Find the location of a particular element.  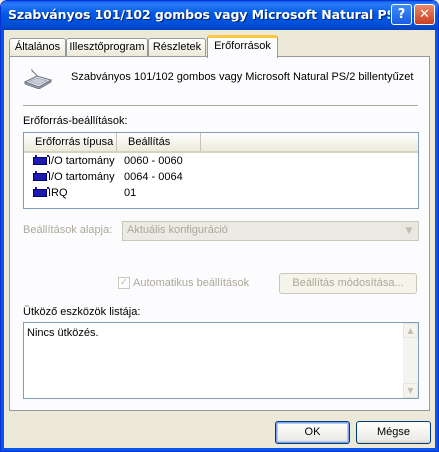

resource-setting: 0064 - 0064 is located at coordinates (153, 177).